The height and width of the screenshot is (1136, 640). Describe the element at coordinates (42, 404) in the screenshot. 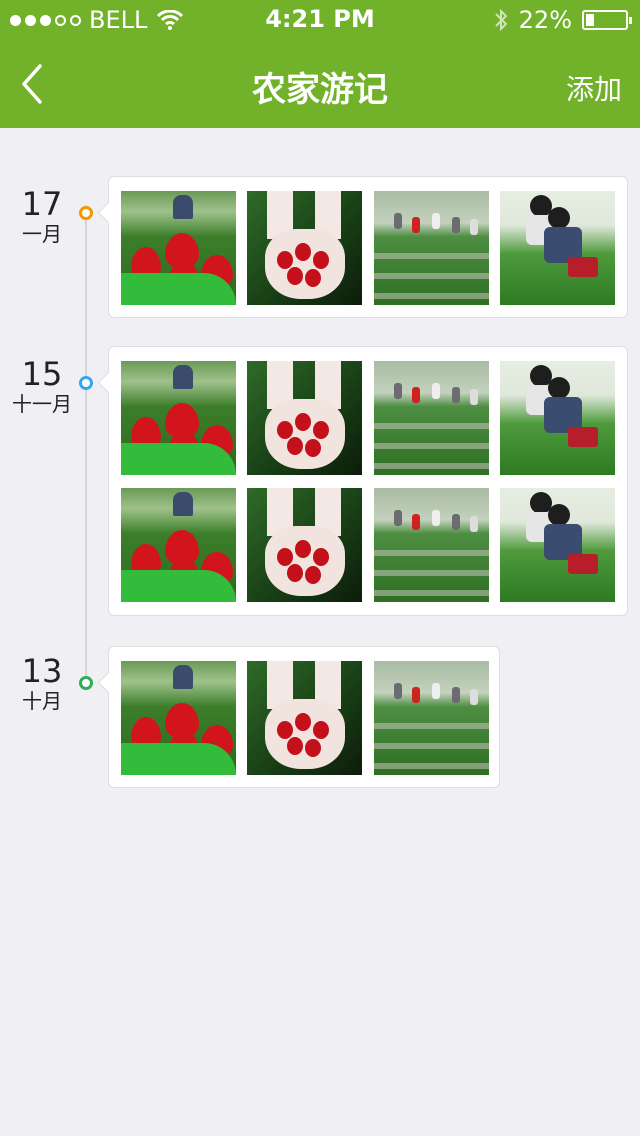

I see `entry-month: 十一月` at that location.